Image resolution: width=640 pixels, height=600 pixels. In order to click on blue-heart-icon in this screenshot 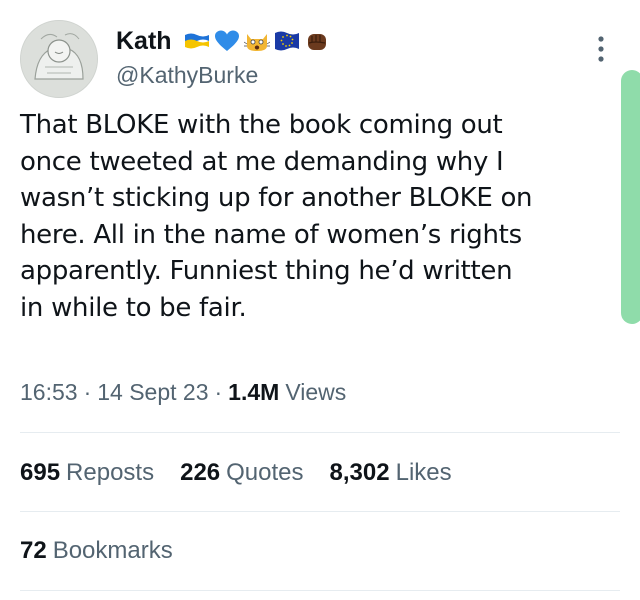, I will do `click(226, 40)`.